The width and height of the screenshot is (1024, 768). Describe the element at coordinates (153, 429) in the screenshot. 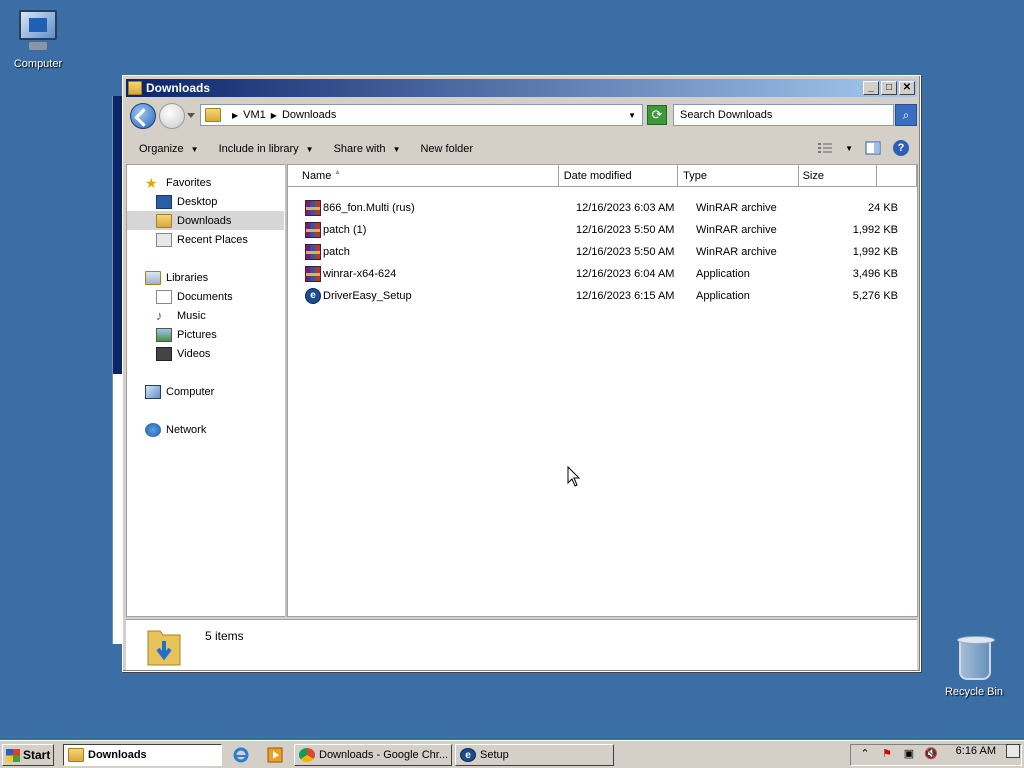

I see `network-icon` at that location.